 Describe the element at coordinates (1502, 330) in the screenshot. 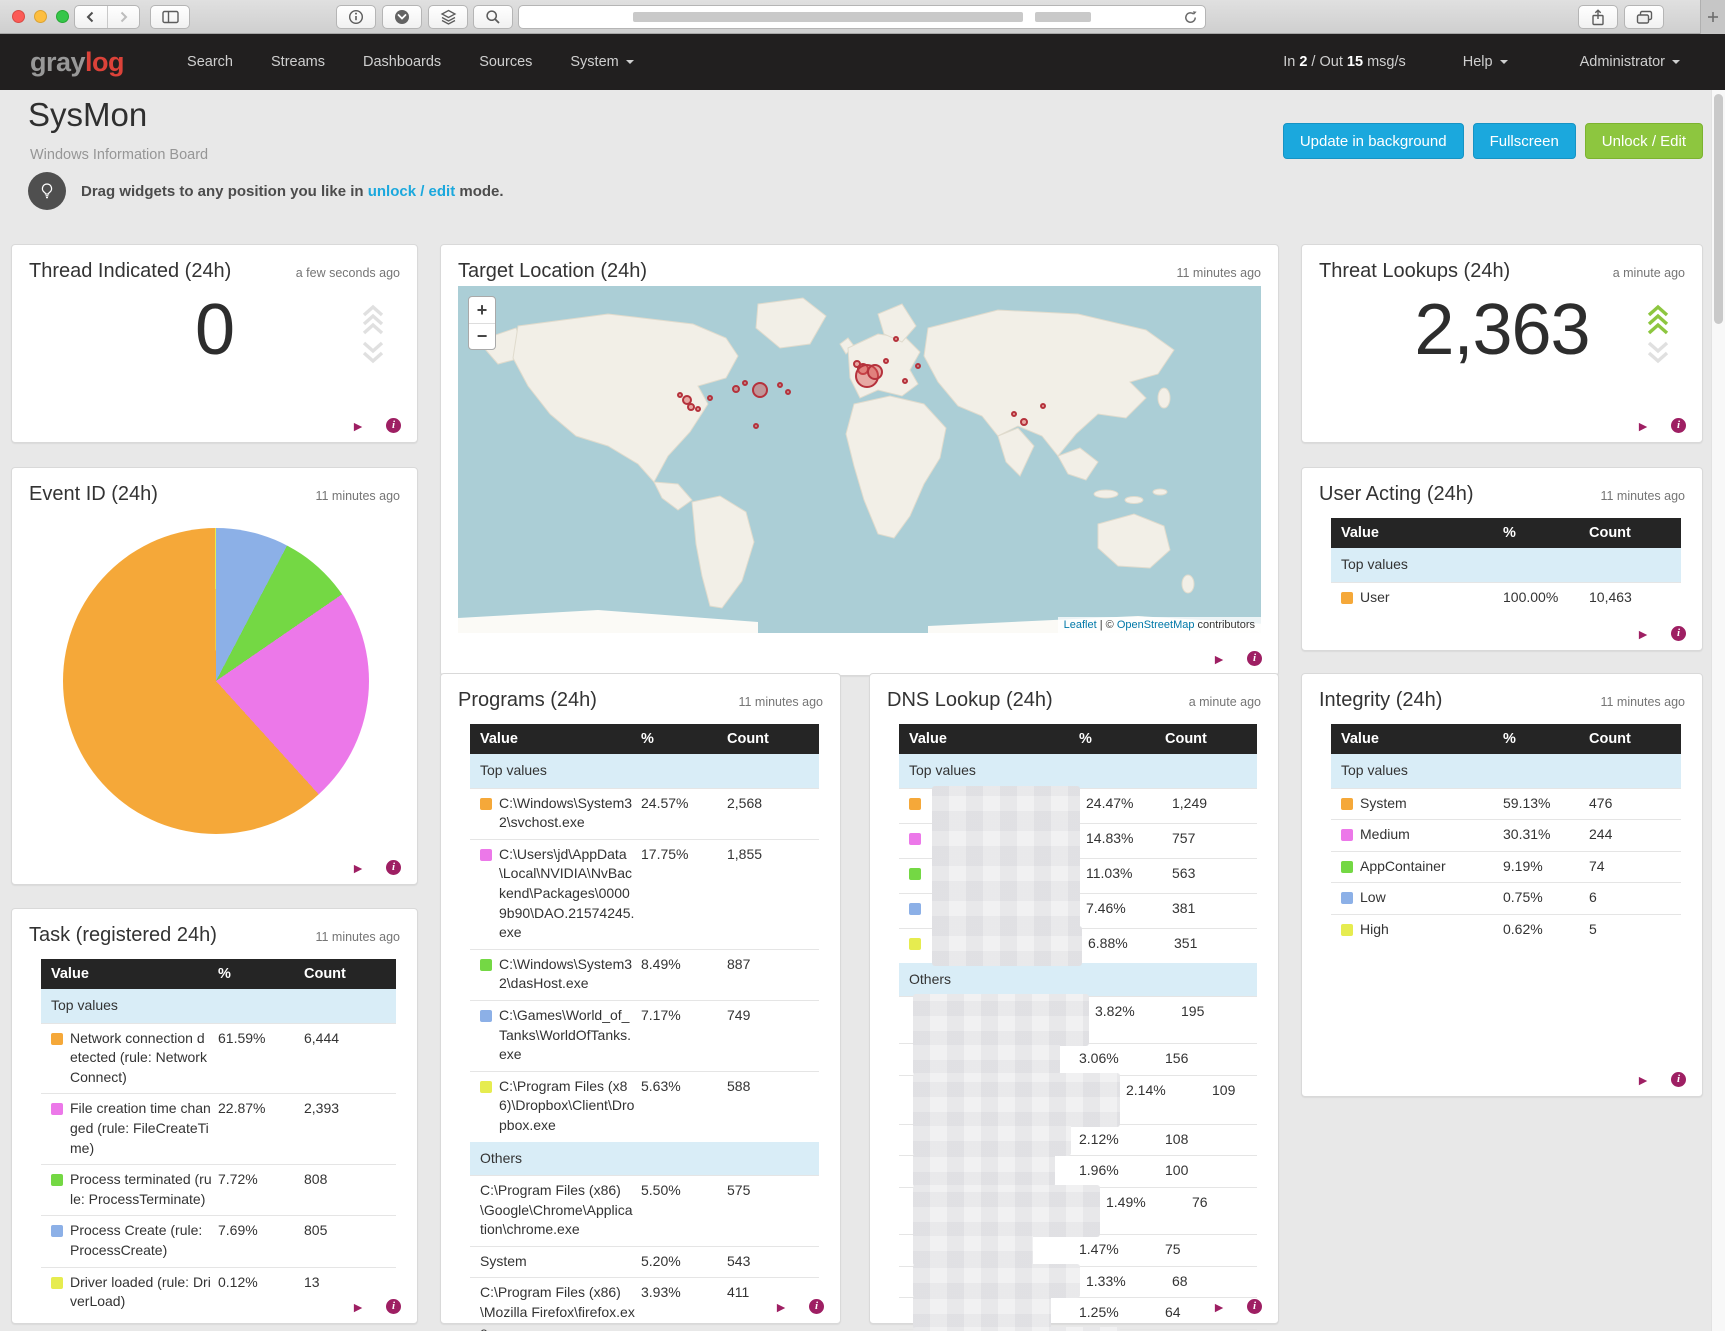

I see `count-value: 2,363` at that location.